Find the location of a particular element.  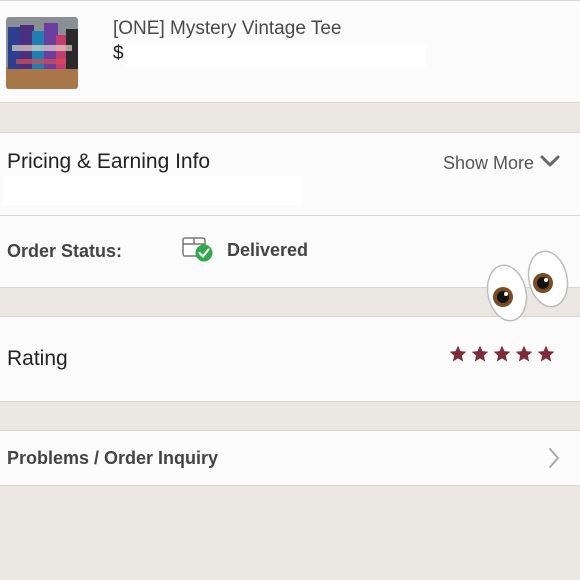

chevron-right-icon is located at coordinates (554, 458).